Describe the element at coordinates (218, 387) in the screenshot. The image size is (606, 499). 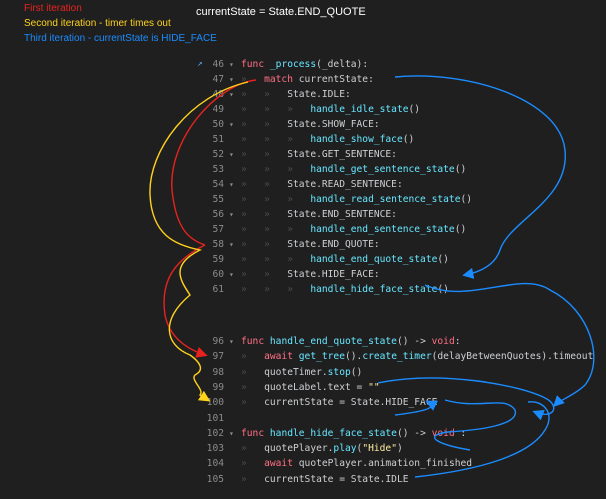
I see `line-number: 99` at that location.